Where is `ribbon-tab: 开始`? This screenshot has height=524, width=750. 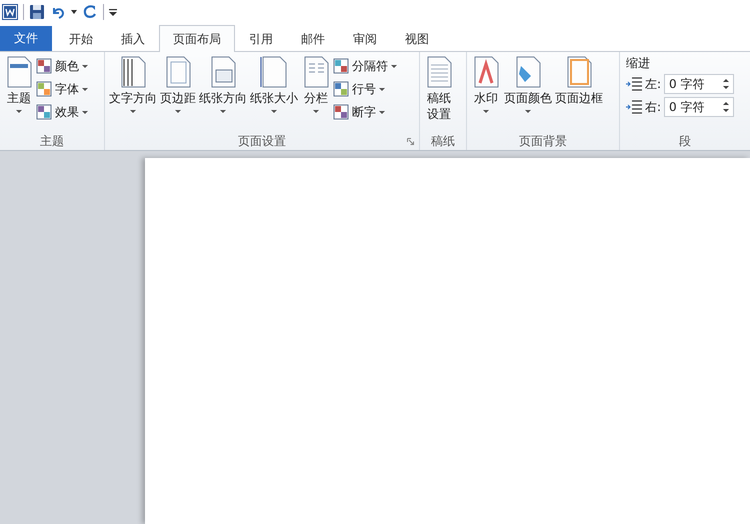
ribbon-tab: 开始 is located at coordinates (81, 39).